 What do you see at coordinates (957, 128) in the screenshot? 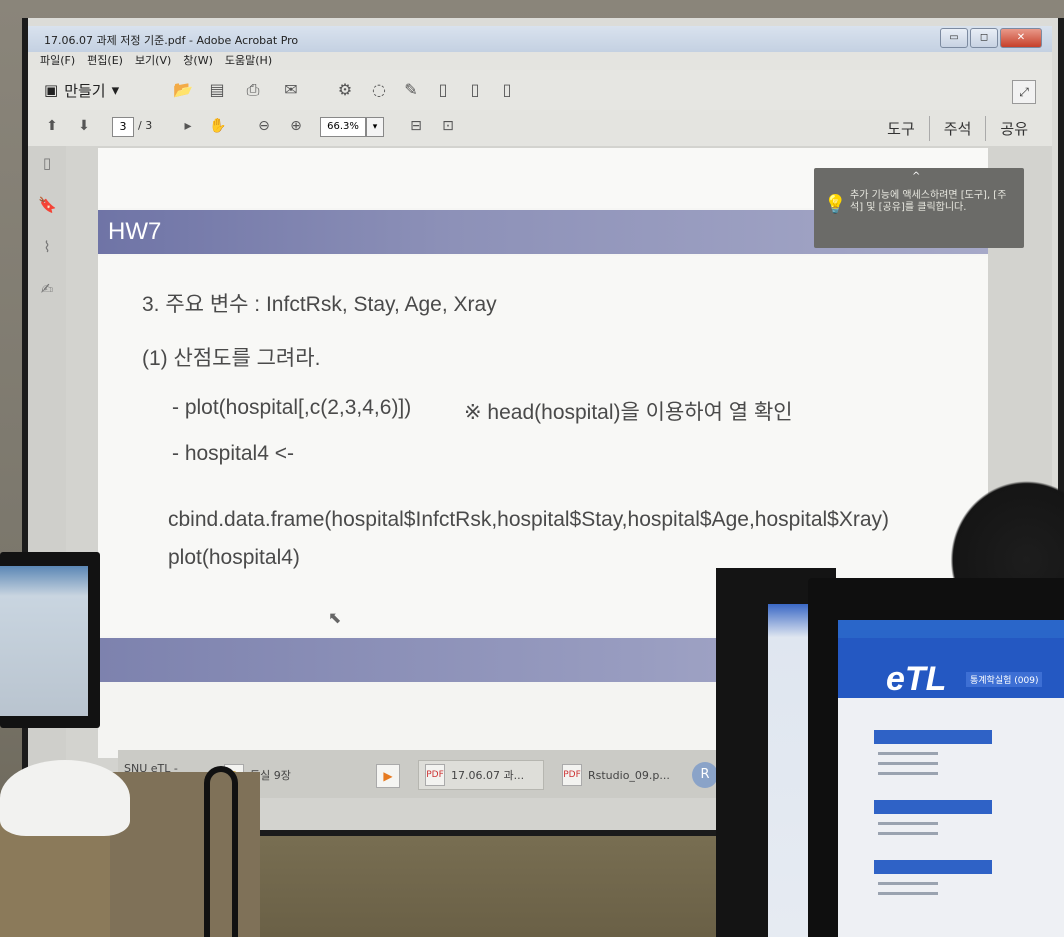
I see `tab-comment: 주석` at bounding box center [957, 128].